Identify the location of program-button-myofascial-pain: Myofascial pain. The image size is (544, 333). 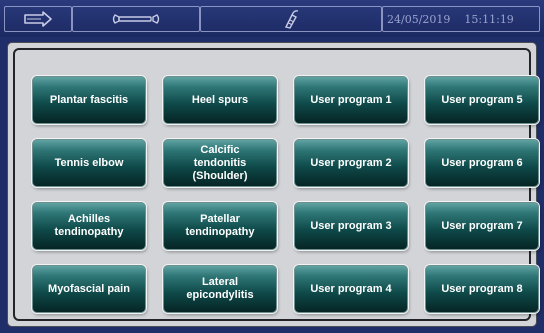
(89, 289).